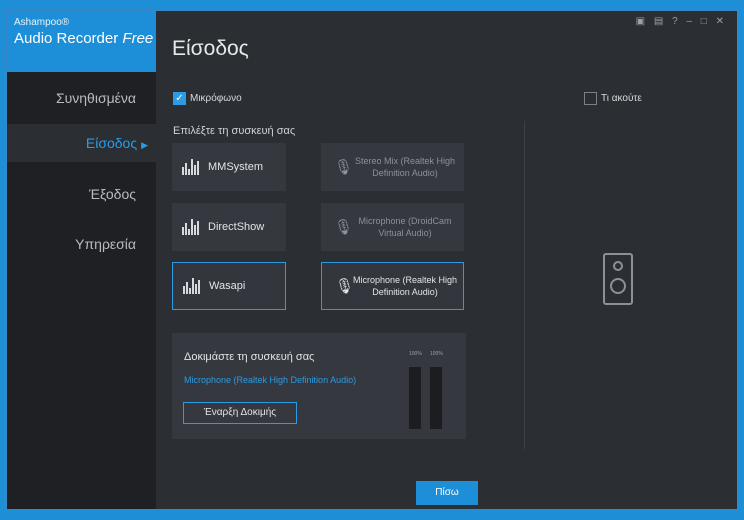  I want to click on back-button: Πίσω, so click(447, 493).